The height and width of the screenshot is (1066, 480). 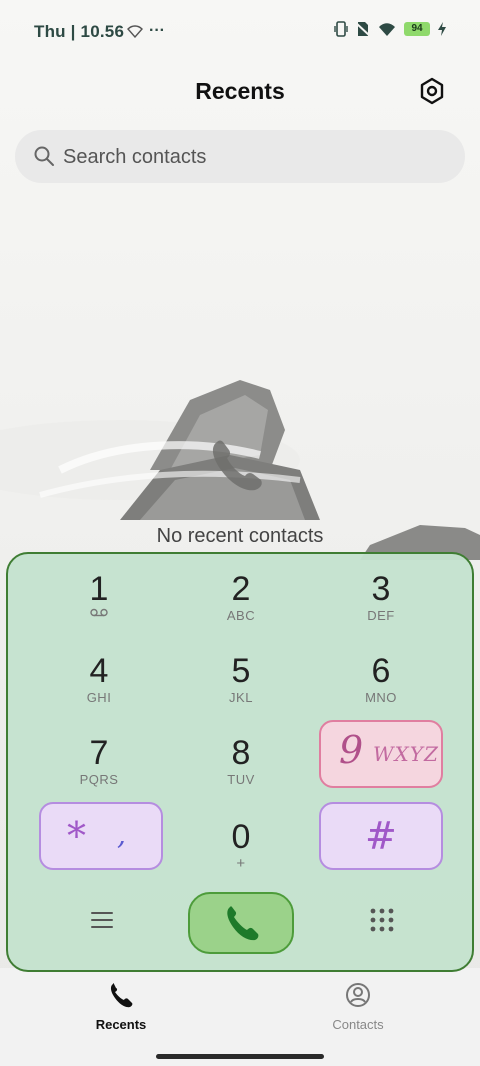 What do you see at coordinates (358, 995) in the screenshot?
I see `contacts-icon` at bounding box center [358, 995].